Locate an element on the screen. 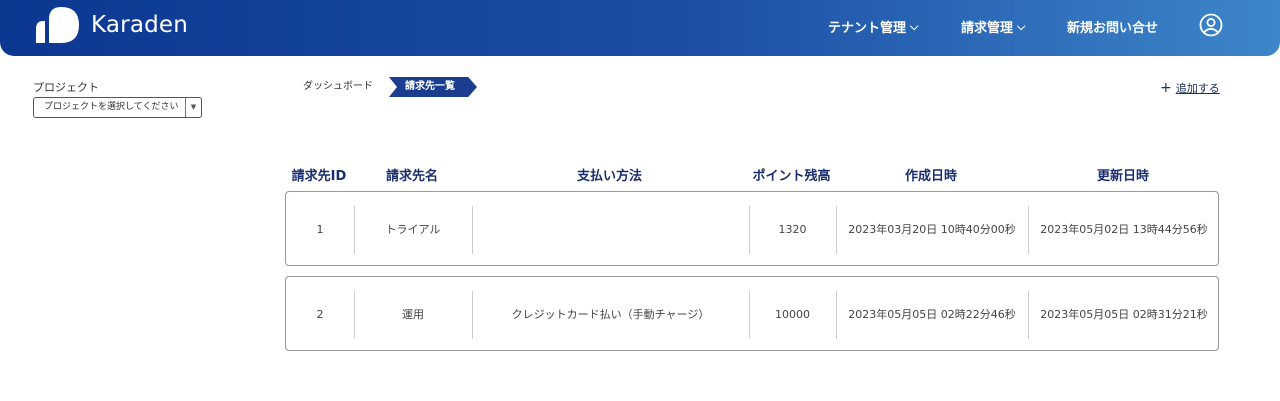  cell-created: 2023年03月20日 10時40分00秒 is located at coordinates (932, 229).